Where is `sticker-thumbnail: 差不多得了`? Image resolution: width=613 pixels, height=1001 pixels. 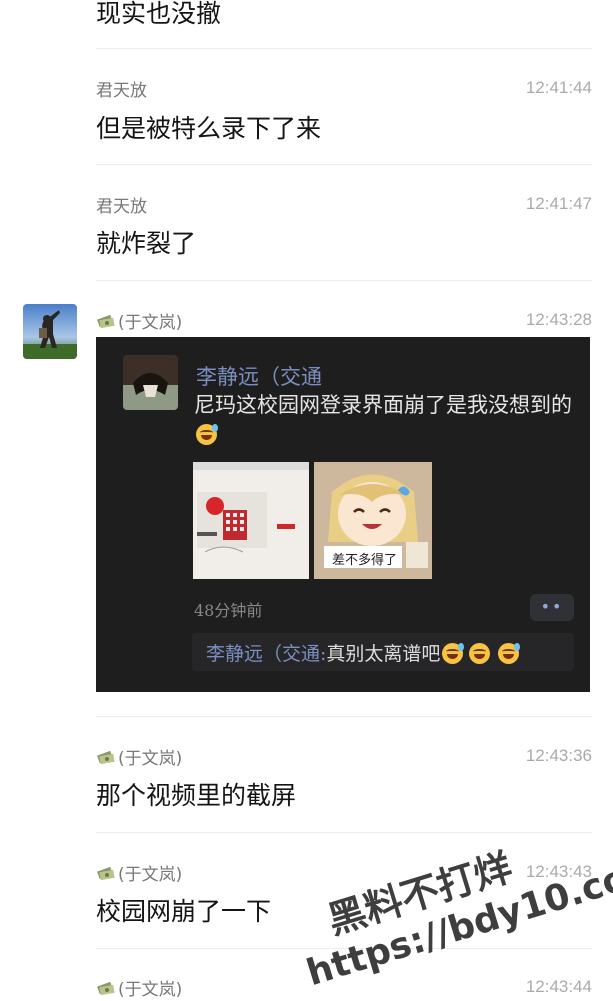
sticker-thumbnail: 差不多得了 is located at coordinates (373, 520).